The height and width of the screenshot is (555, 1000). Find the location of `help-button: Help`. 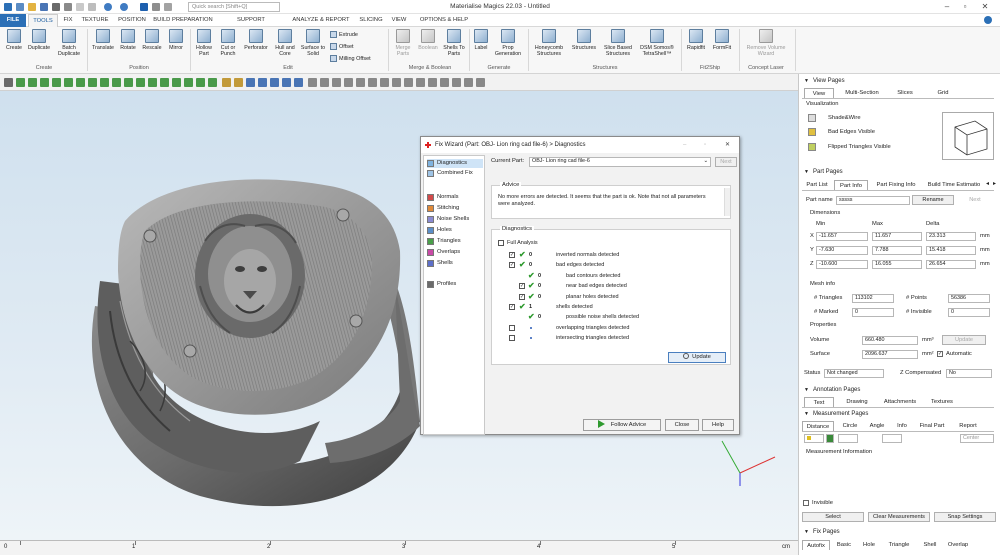

help-button: Help is located at coordinates (718, 425).